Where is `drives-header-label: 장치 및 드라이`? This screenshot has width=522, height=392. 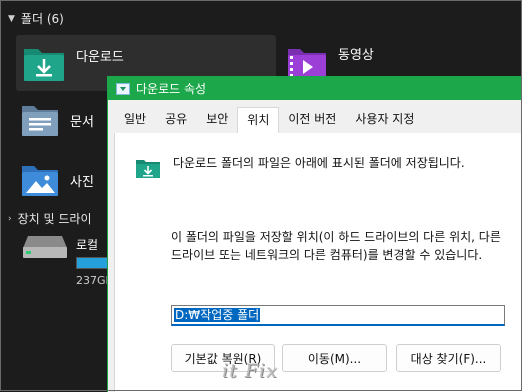
drives-header-label: 장치 및 드라이 is located at coordinates (54, 219).